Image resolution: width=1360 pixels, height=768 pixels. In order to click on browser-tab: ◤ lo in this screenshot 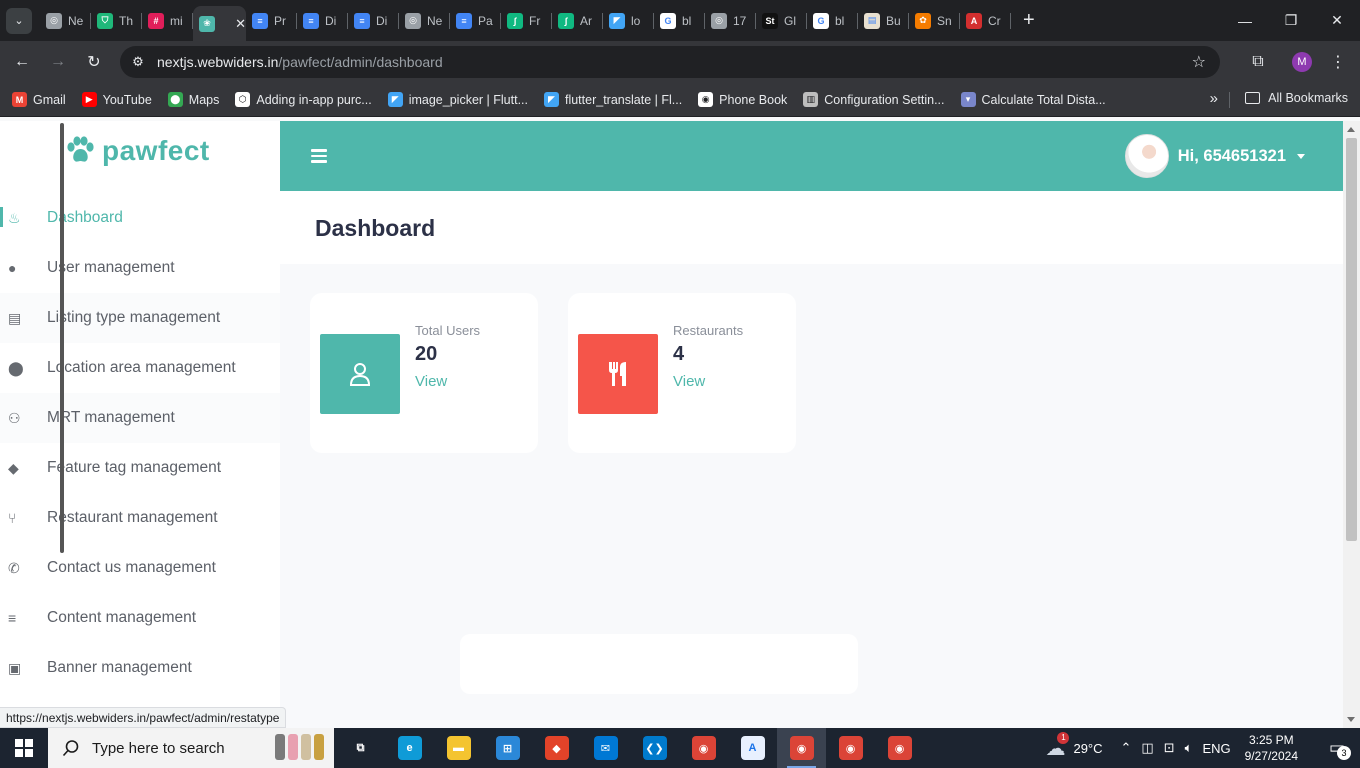, I will do `click(628, 20)`.